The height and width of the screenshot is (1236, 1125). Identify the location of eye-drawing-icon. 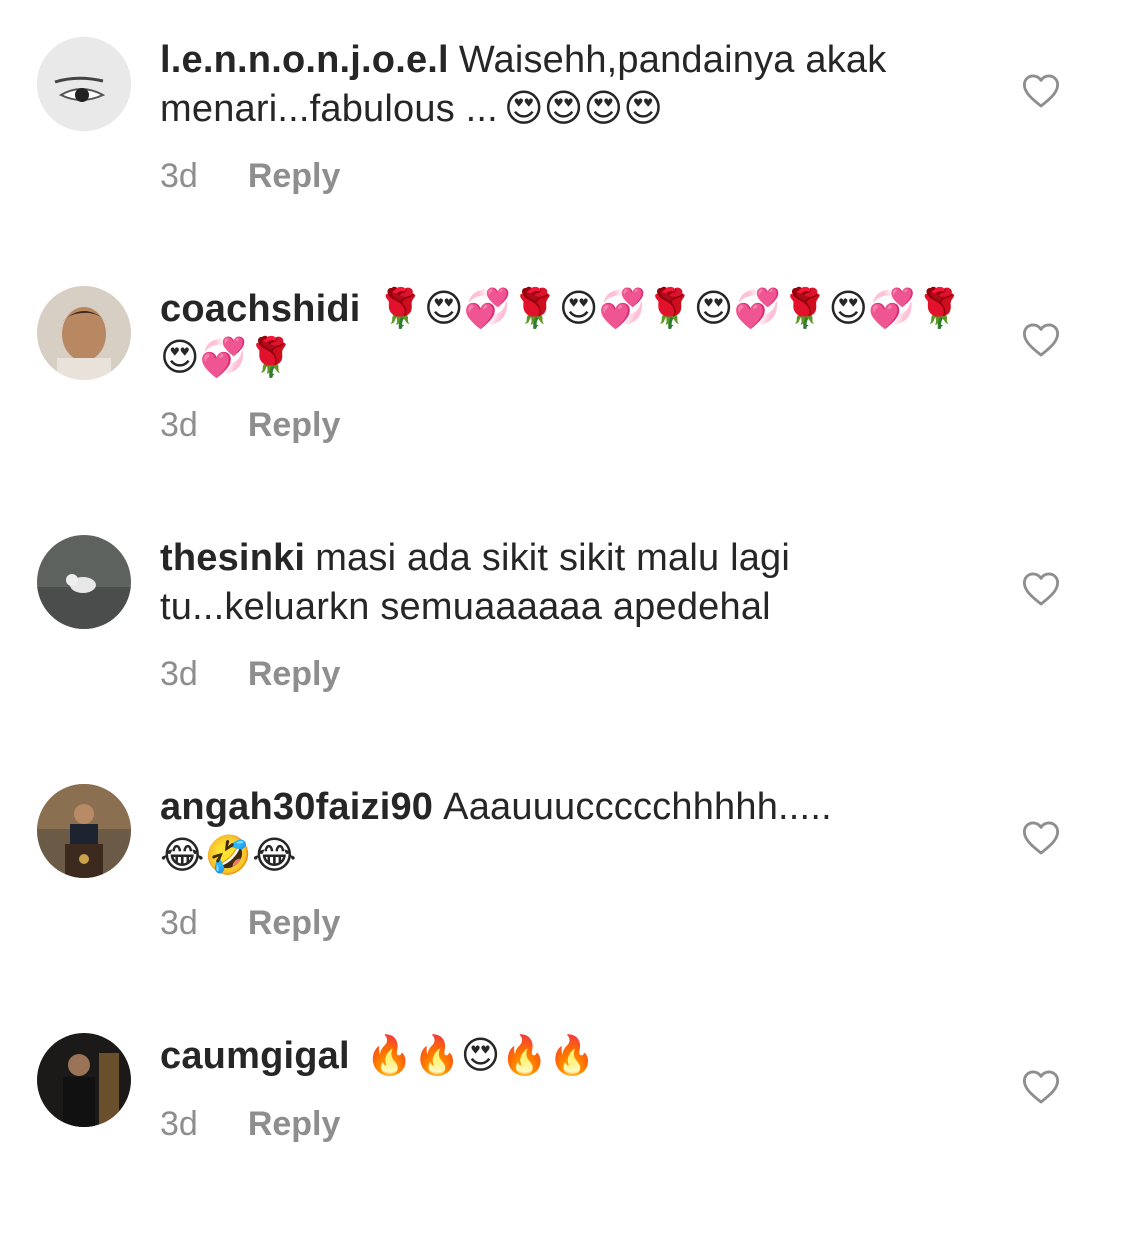
(84, 84).